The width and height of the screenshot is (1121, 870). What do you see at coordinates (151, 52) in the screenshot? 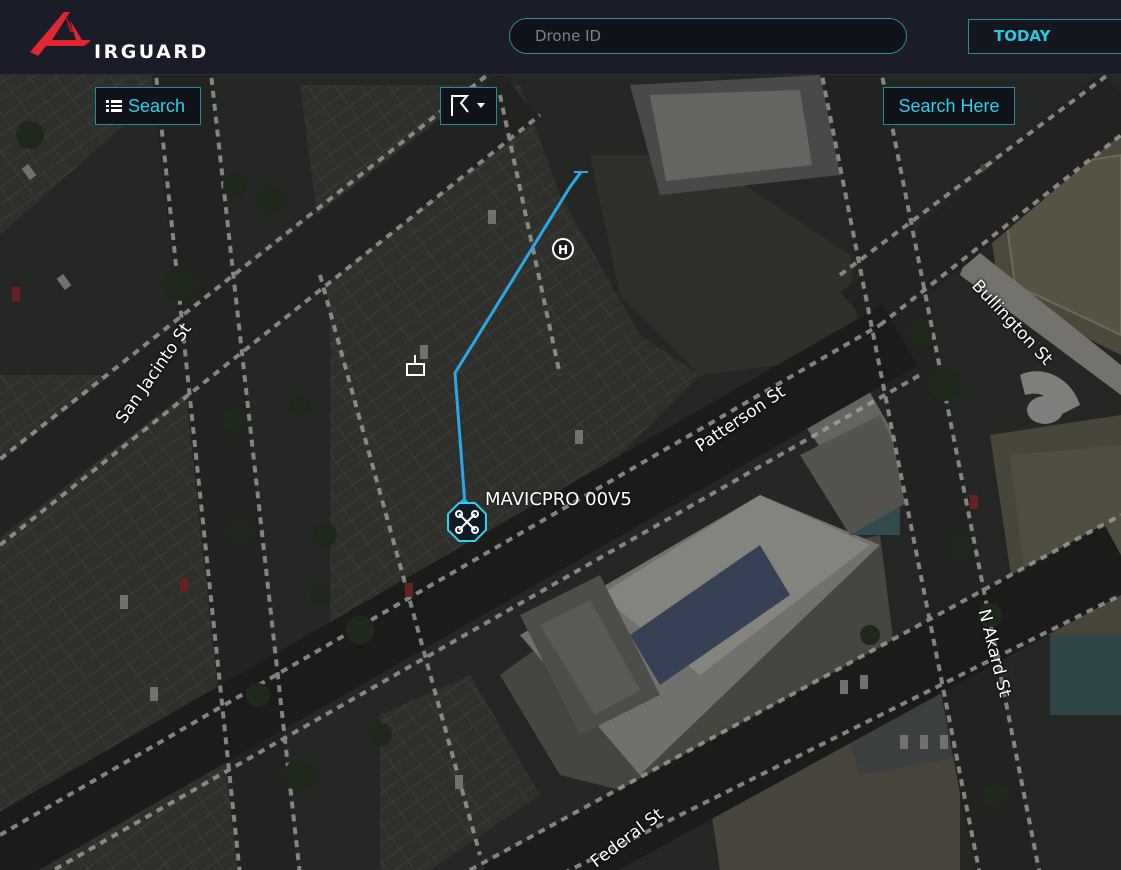
I see `logo-text: IRGUARD` at bounding box center [151, 52].